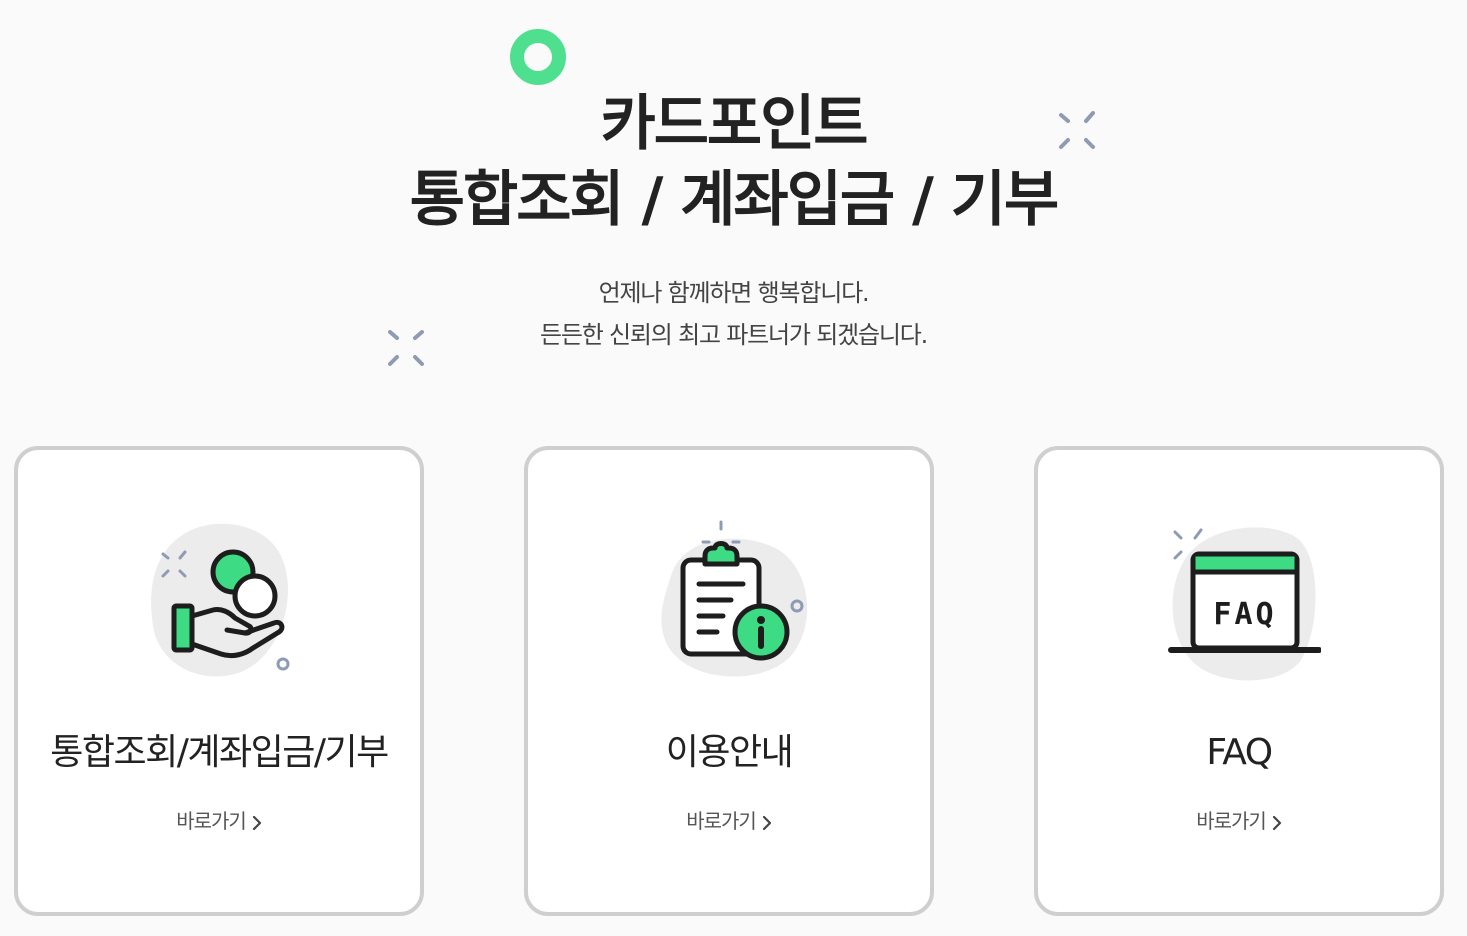 The height and width of the screenshot is (936, 1467). What do you see at coordinates (734, 124) in the screenshot?
I see `page-title-line1: 카드포인트` at bounding box center [734, 124].